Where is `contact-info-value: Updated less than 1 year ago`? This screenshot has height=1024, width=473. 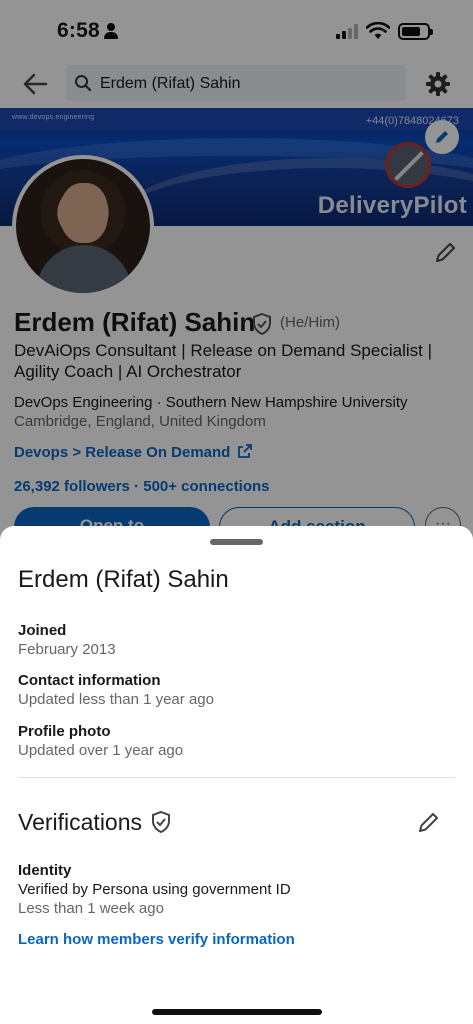
contact-info-value: Updated less than 1 year ago is located at coordinates (116, 699).